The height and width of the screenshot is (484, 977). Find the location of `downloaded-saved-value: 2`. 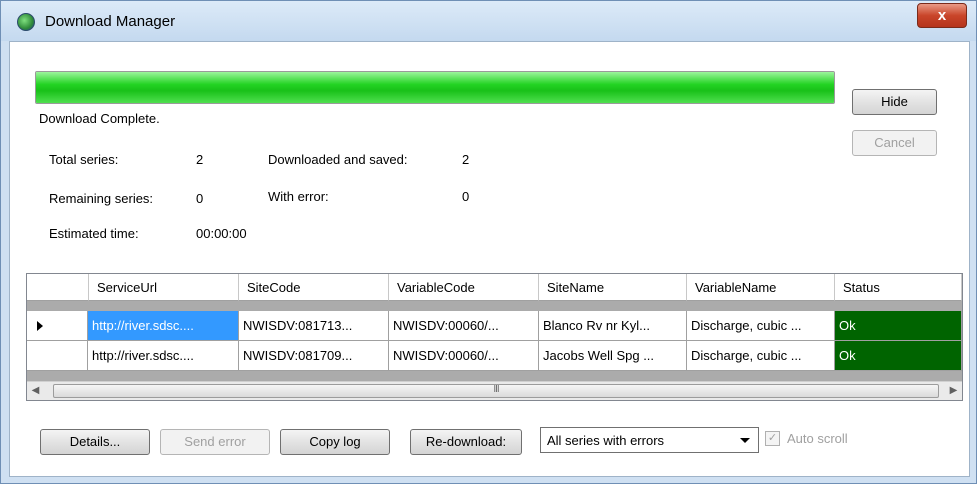

downloaded-saved-value: 2 is located at coordinates (466, 159).